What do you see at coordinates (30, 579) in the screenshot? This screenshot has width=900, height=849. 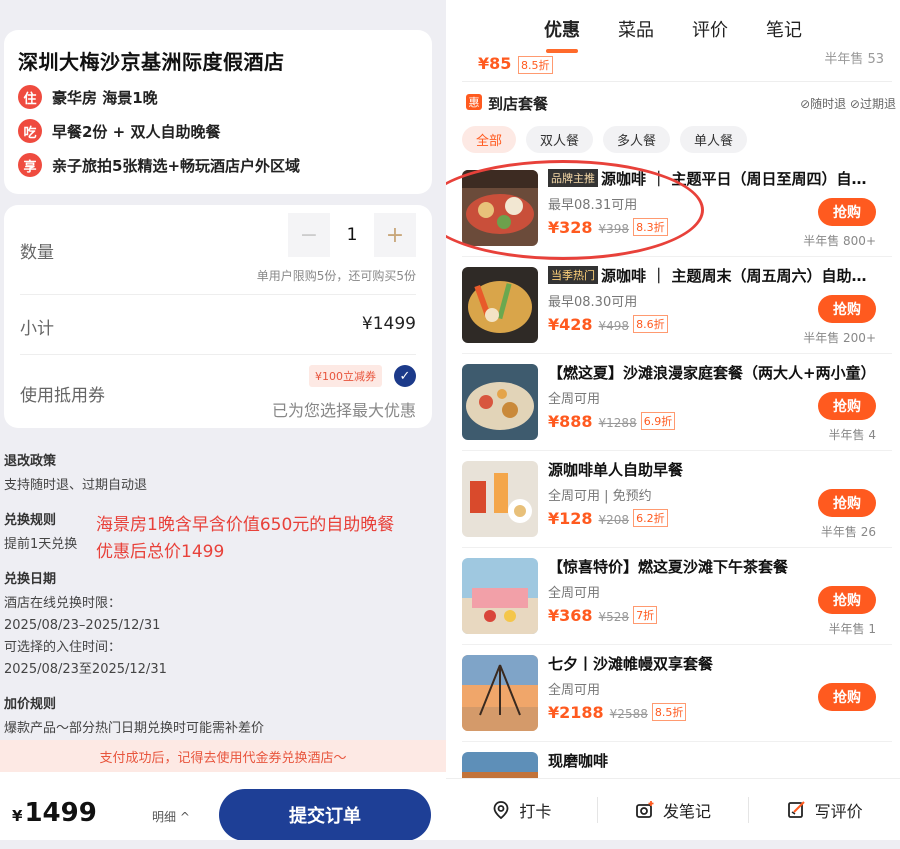 I see `date-title: 兑换日期` at bounding box center [30, 579].